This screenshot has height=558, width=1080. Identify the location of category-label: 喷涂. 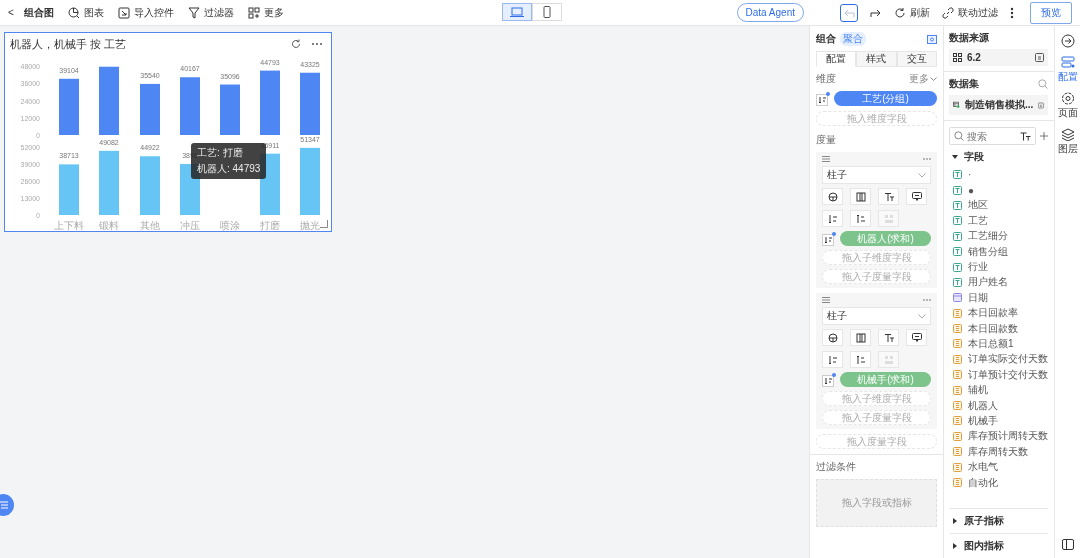
(230, 225).